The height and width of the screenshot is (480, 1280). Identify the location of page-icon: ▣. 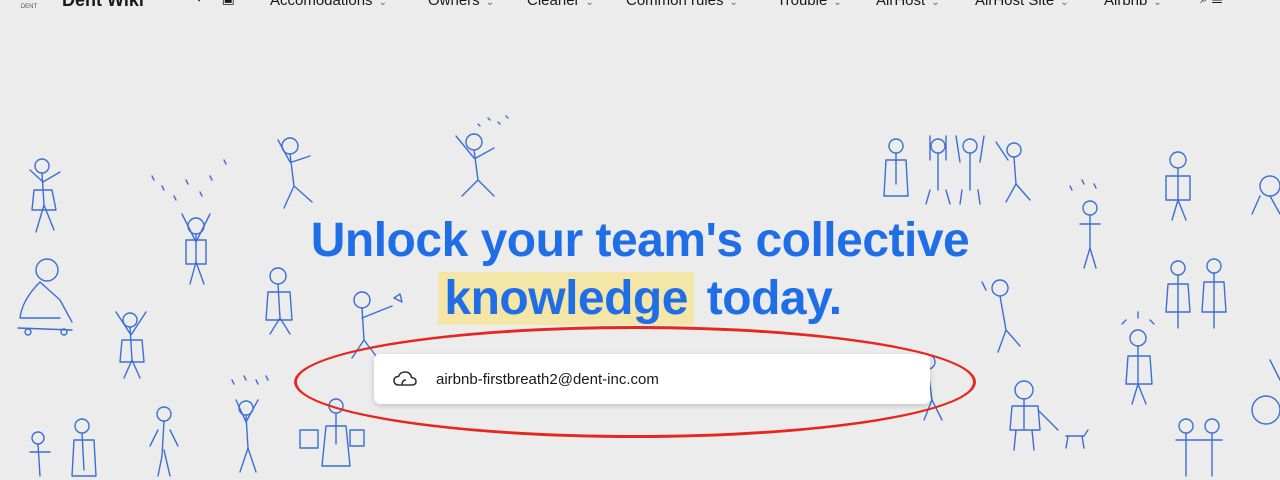
(228, 3).